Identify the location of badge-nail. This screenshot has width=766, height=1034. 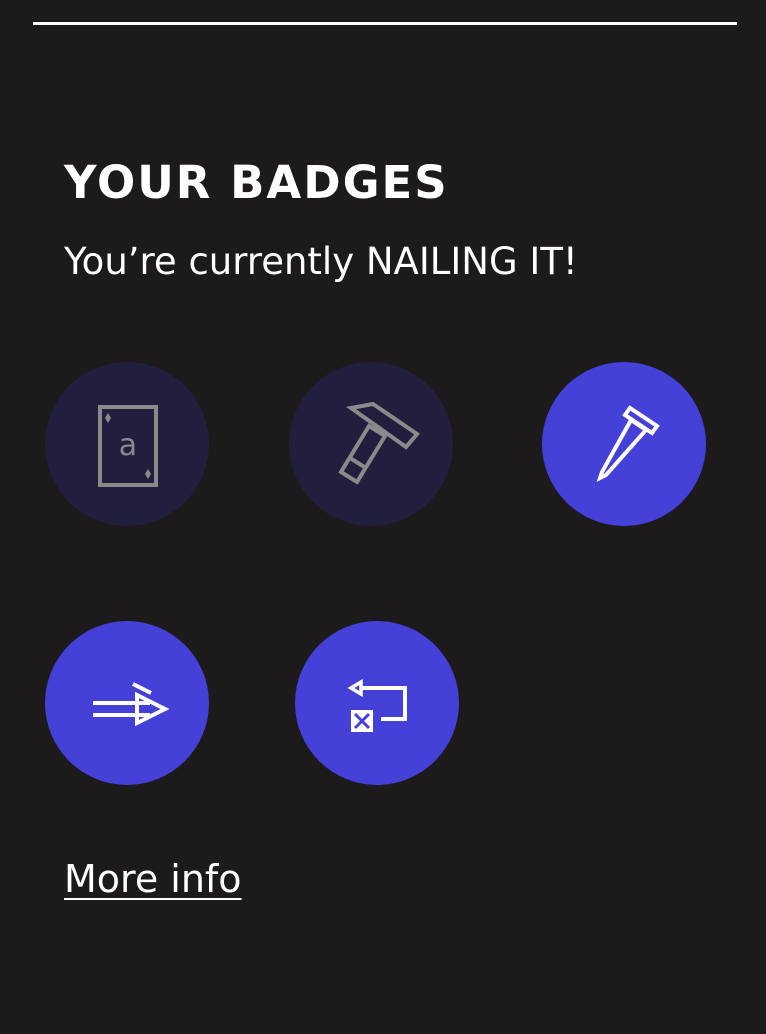
(624, 444).